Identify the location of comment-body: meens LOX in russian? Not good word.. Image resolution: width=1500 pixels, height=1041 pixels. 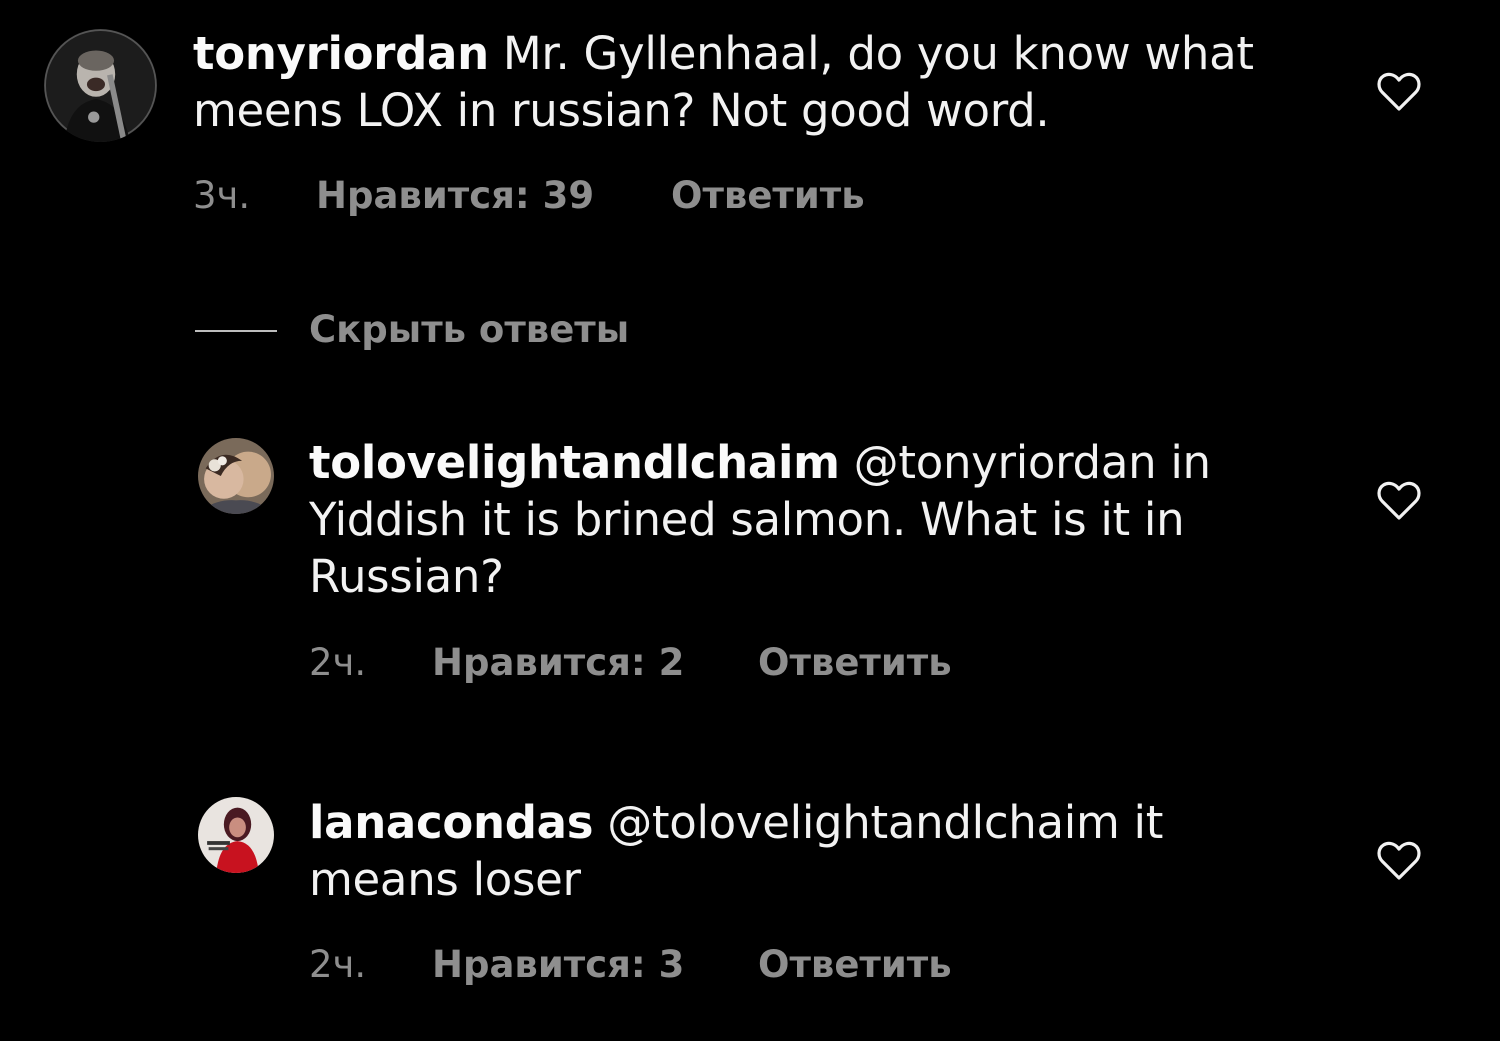
(621, 110).